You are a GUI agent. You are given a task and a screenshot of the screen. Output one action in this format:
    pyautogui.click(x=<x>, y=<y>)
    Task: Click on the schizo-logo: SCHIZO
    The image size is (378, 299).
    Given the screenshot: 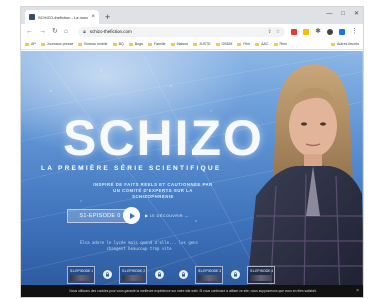 What is the action you would take?
    pyautogui.click(x=163, y=138)
    